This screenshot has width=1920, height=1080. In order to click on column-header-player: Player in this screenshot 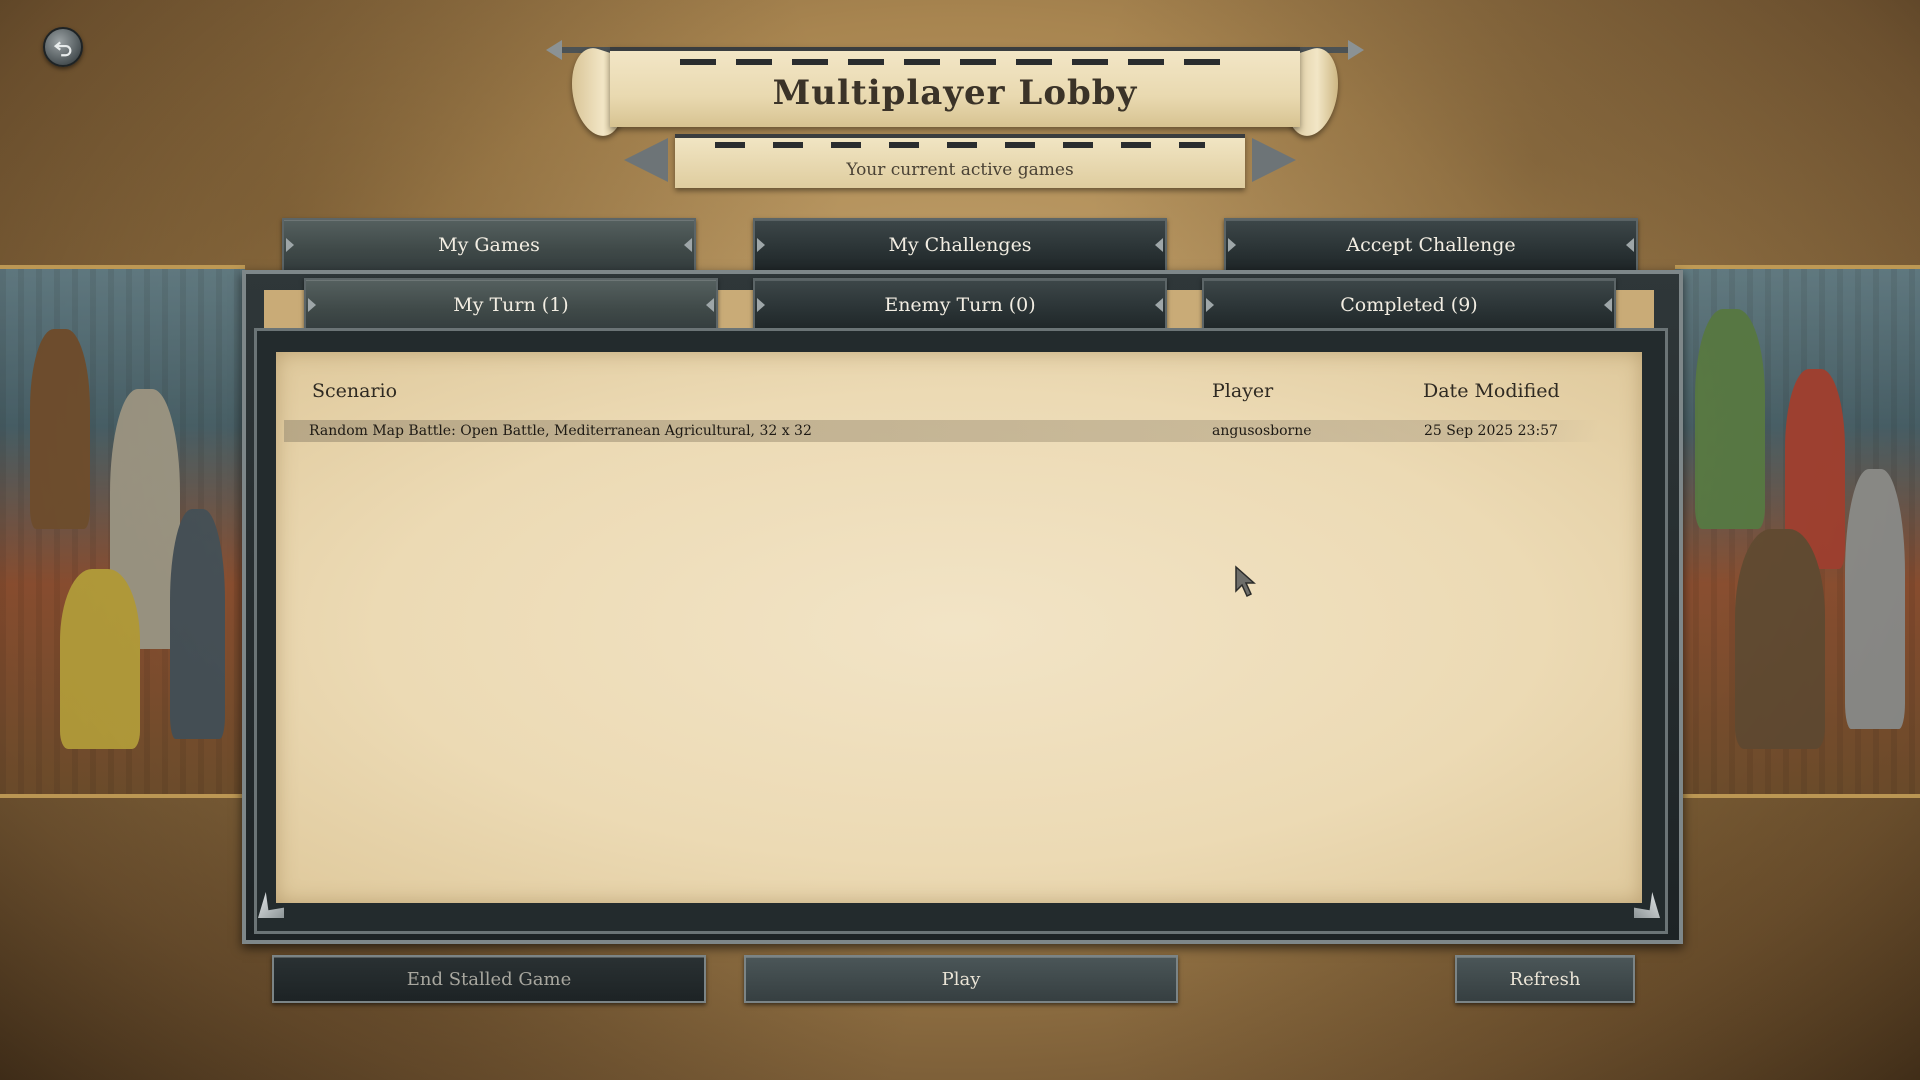, I will do `click(1242, 391)`.